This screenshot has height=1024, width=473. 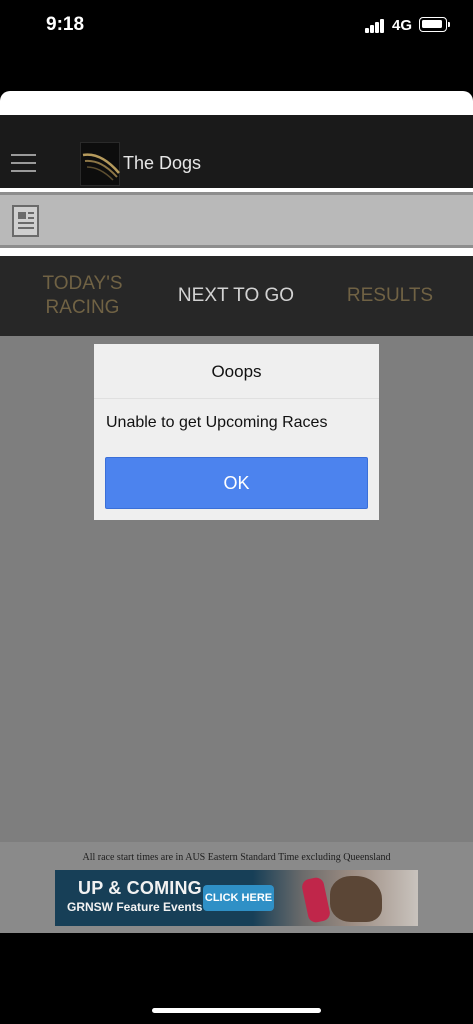 What do you see at coordinates (356, 899) in the screenshot?
I see `greyhound-image` at bounding box center [356, 899].